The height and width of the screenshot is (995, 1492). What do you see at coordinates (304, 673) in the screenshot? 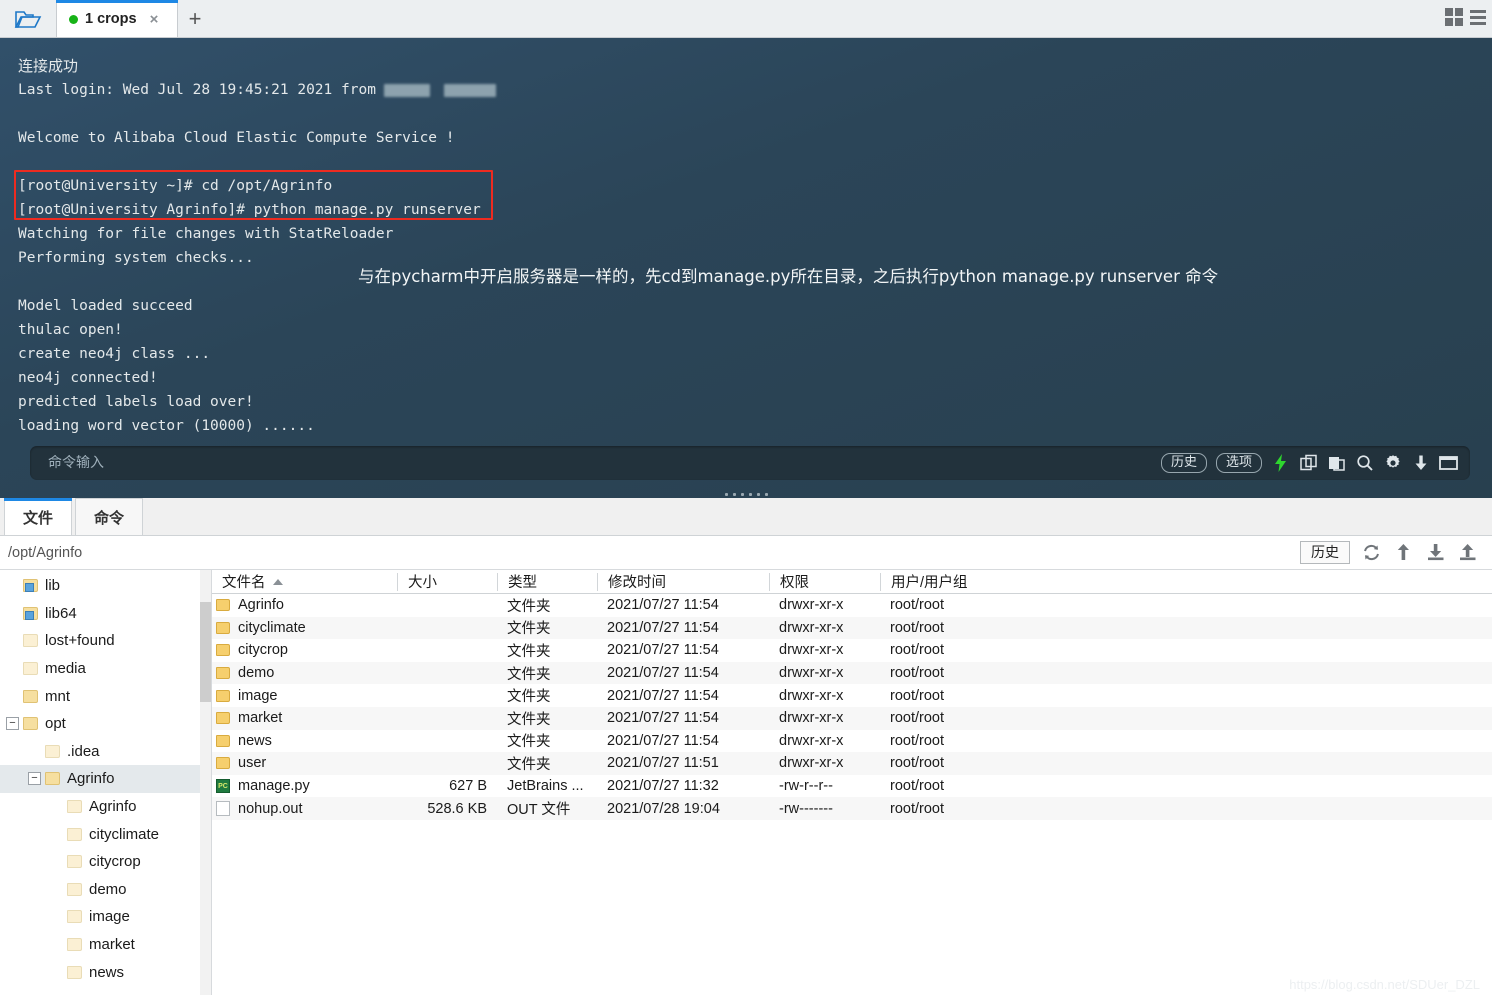
I see `file-name-cell: demo` at bounding box center [304, 673].